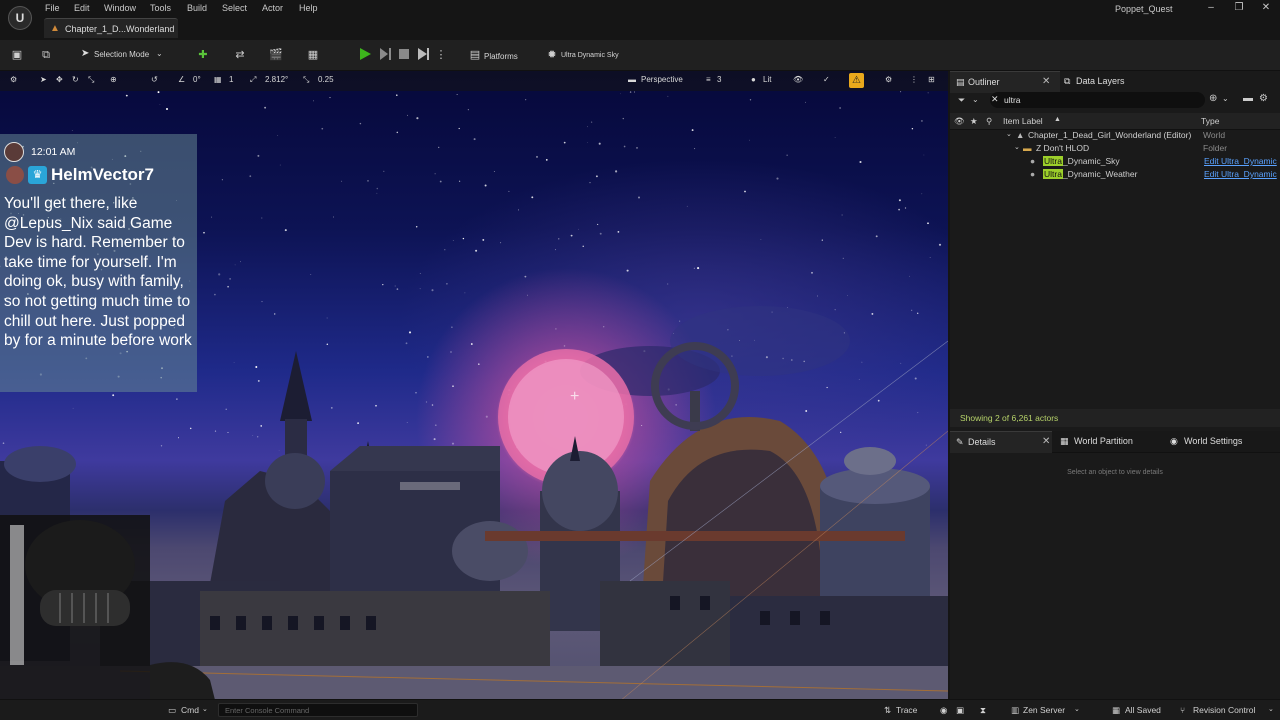  What do you see at coordinates (113, 79) in the screenshot?
I see `world-local-icon: ⊕` at bounding box center [113, 79].